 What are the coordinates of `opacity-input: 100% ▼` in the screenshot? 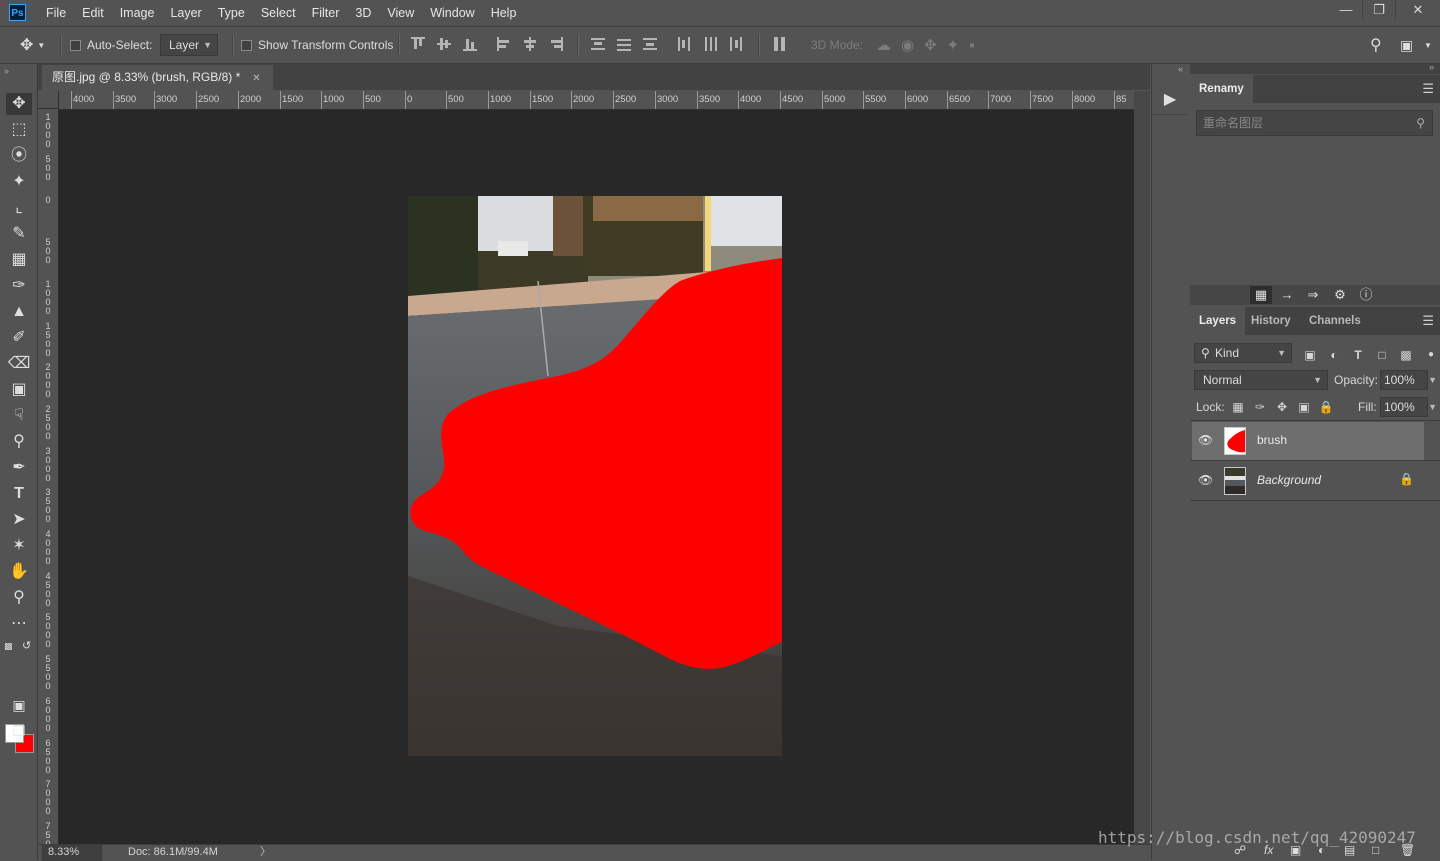 It's located at (1408, 380).